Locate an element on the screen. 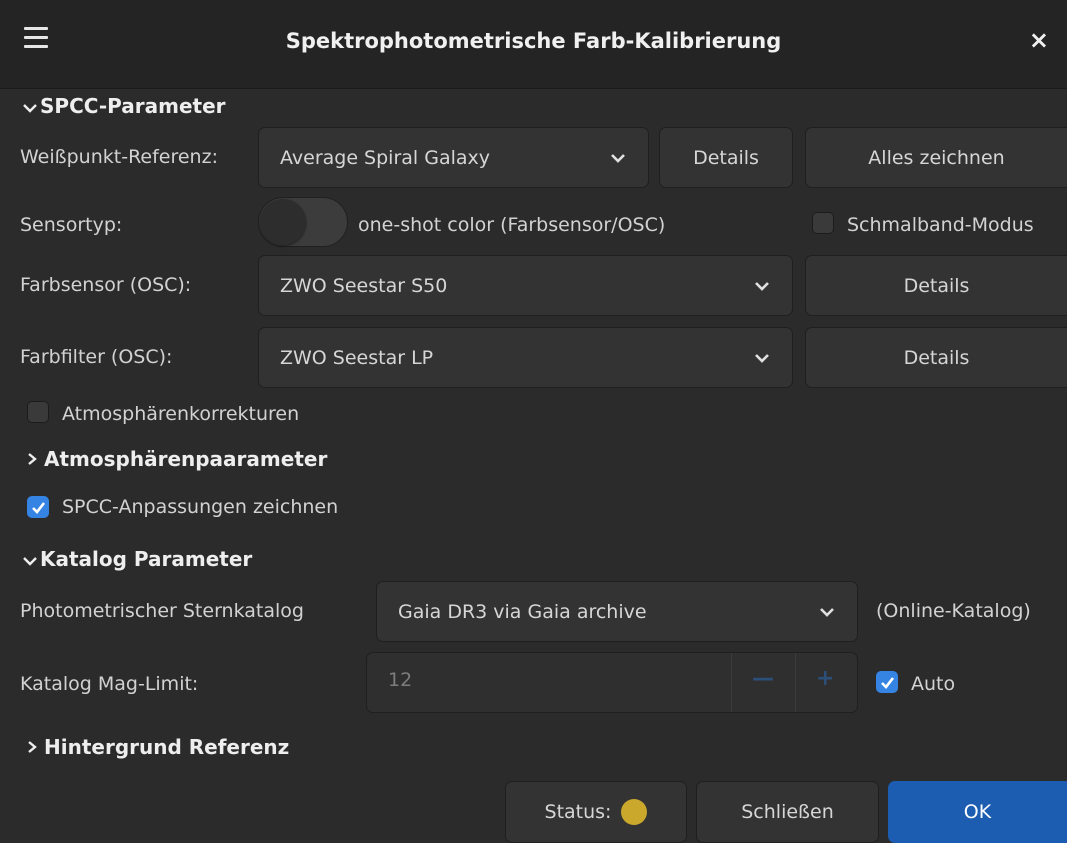  maglimit-spinbutton: 12 — + is located at coordinates (612, 682).